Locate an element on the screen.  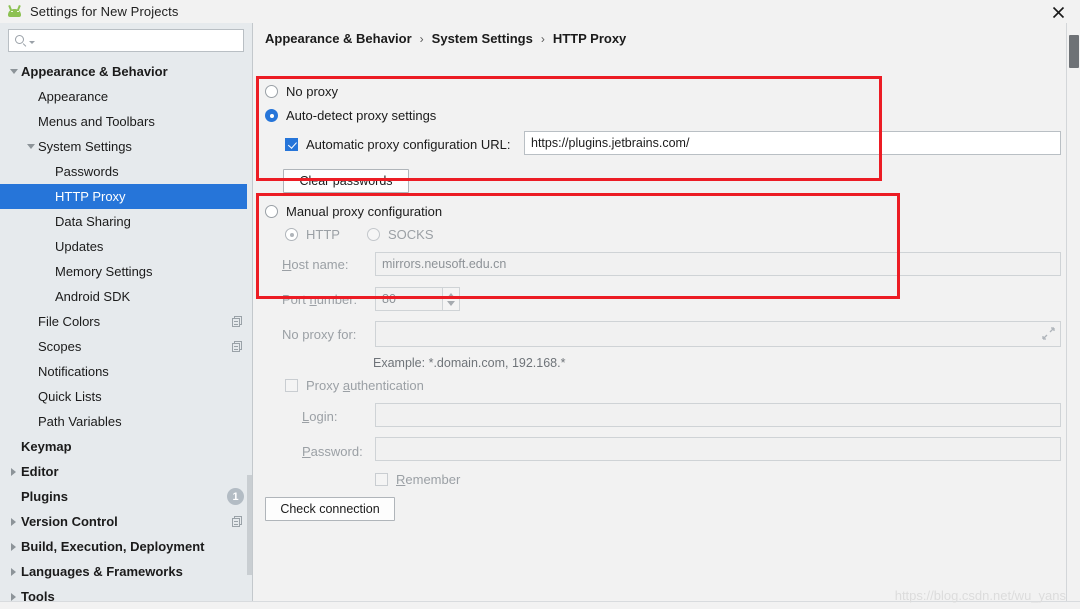
breadcrumb-item-appearance-behavior: Appearance & Behavior is located at coordinates (338, 38).